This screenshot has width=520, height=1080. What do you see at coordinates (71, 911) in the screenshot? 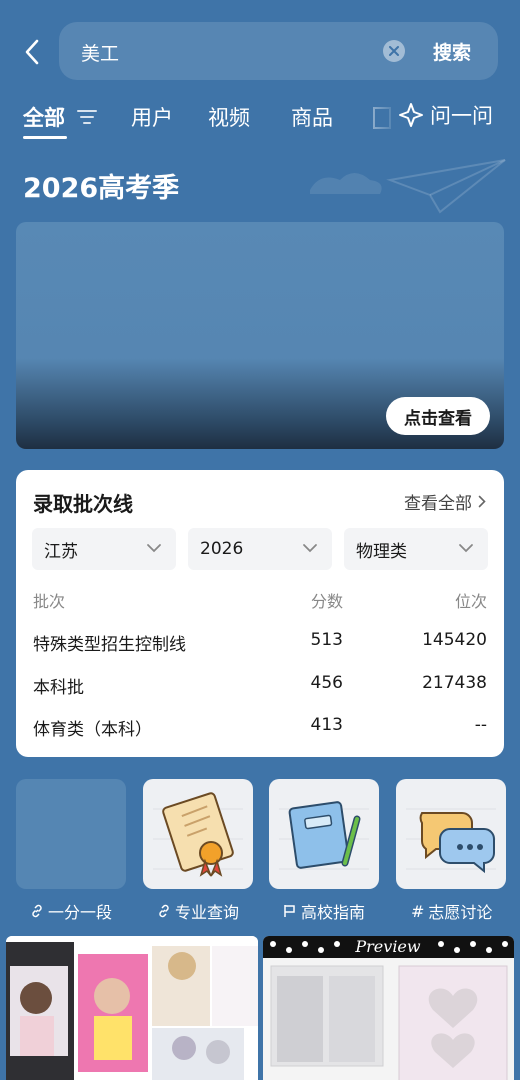
I see `quick-link-label: 一分一段` at bounding box center [71, 911].